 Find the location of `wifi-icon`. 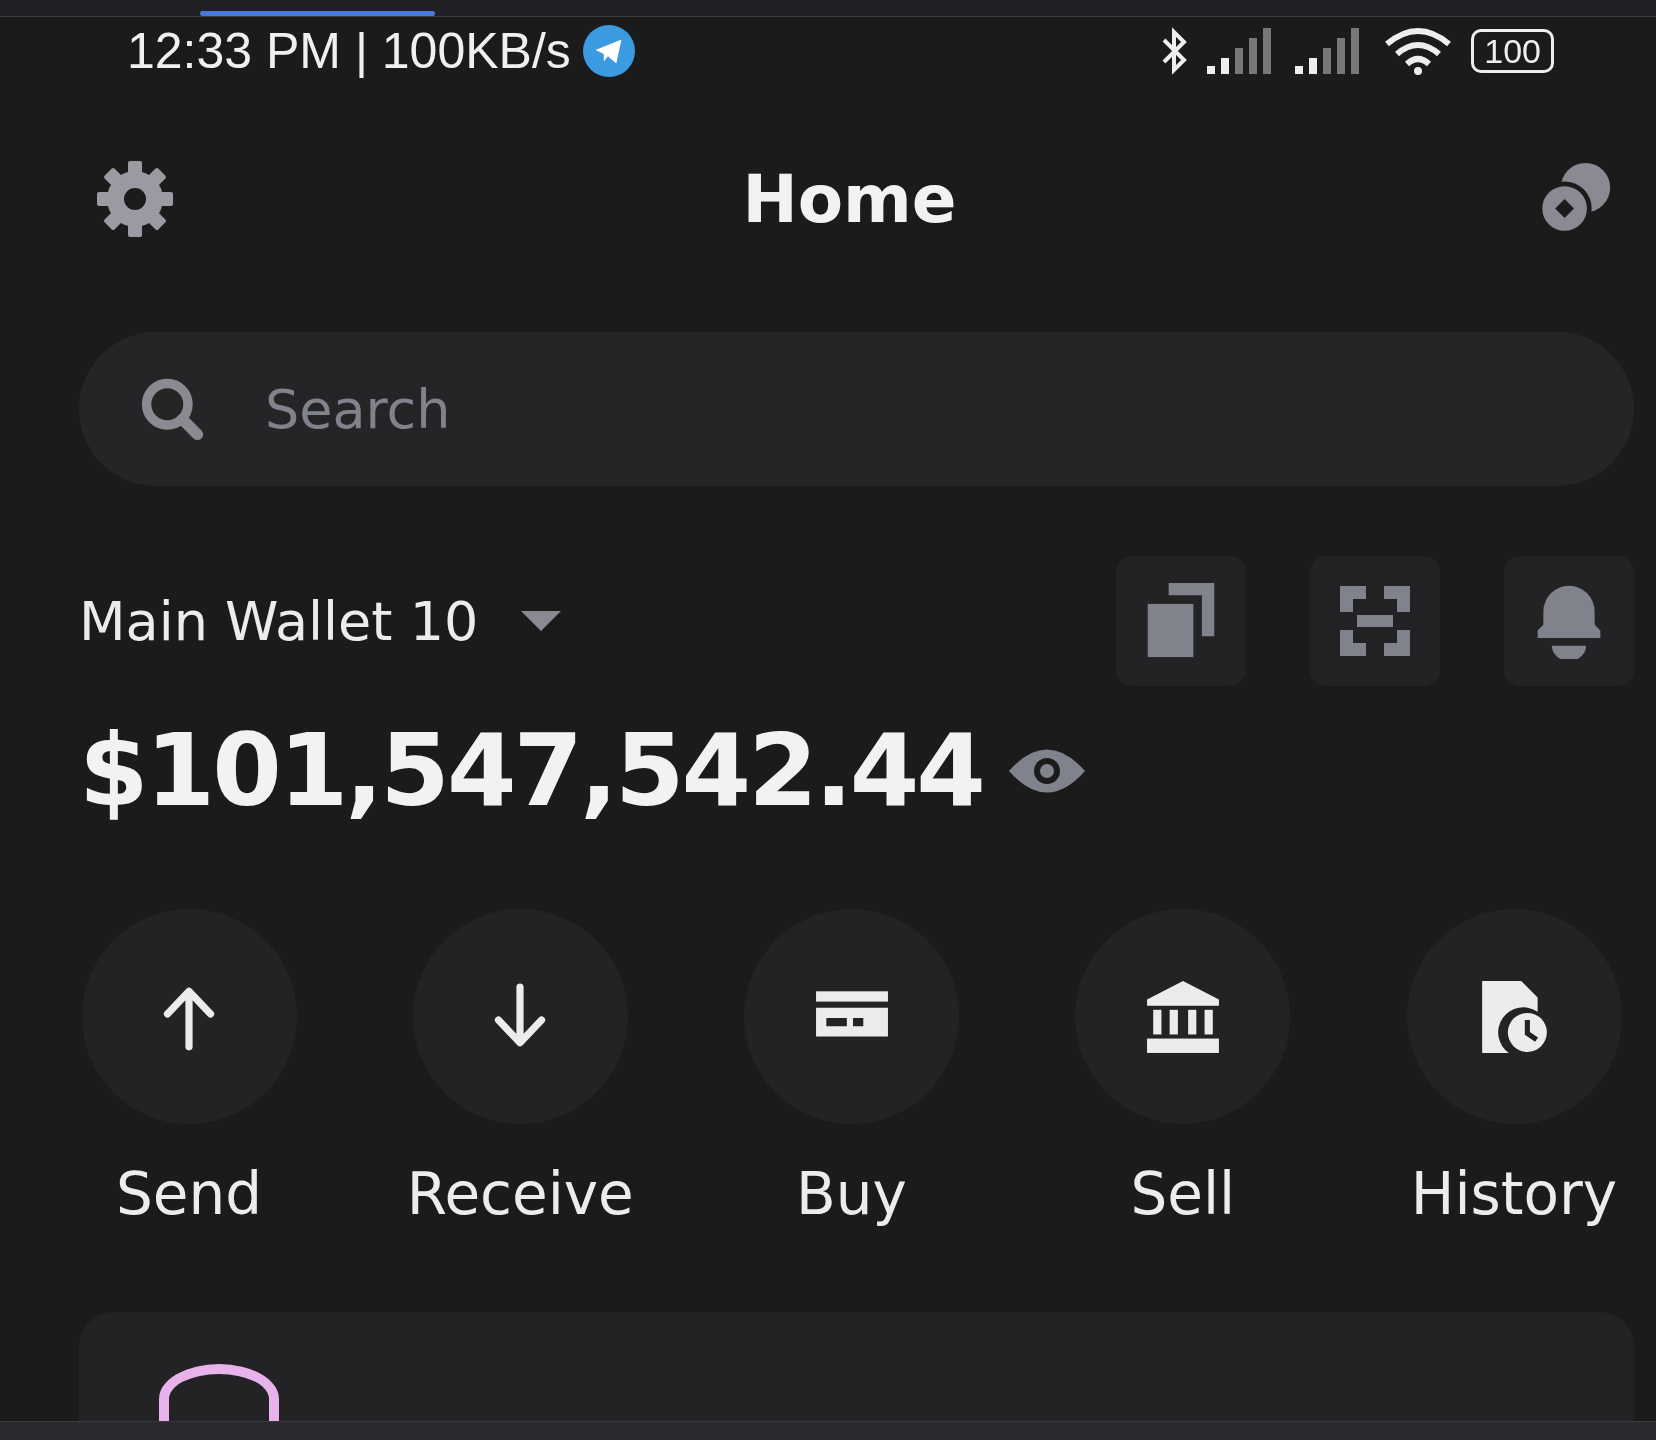

wifi-icon is located at coordinates (1418, 51).